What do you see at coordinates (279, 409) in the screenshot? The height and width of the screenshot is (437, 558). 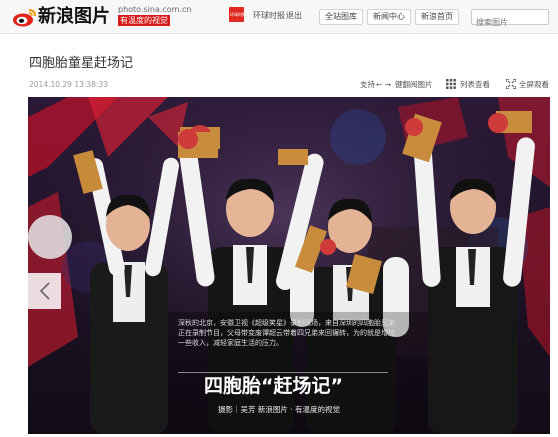 I see `photo-credit: 摄影｜吴芳 新浪图片 · 有温度的视觉` at bounding box center [279, 409].